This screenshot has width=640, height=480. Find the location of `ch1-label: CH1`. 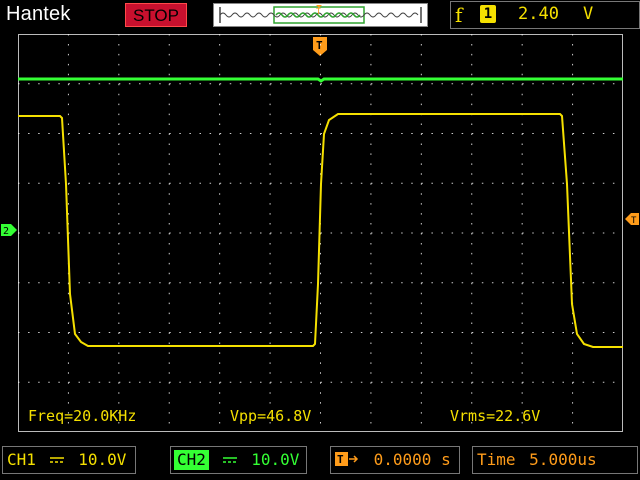

ch1-label: CH1 is located at coordinates (21, 459).